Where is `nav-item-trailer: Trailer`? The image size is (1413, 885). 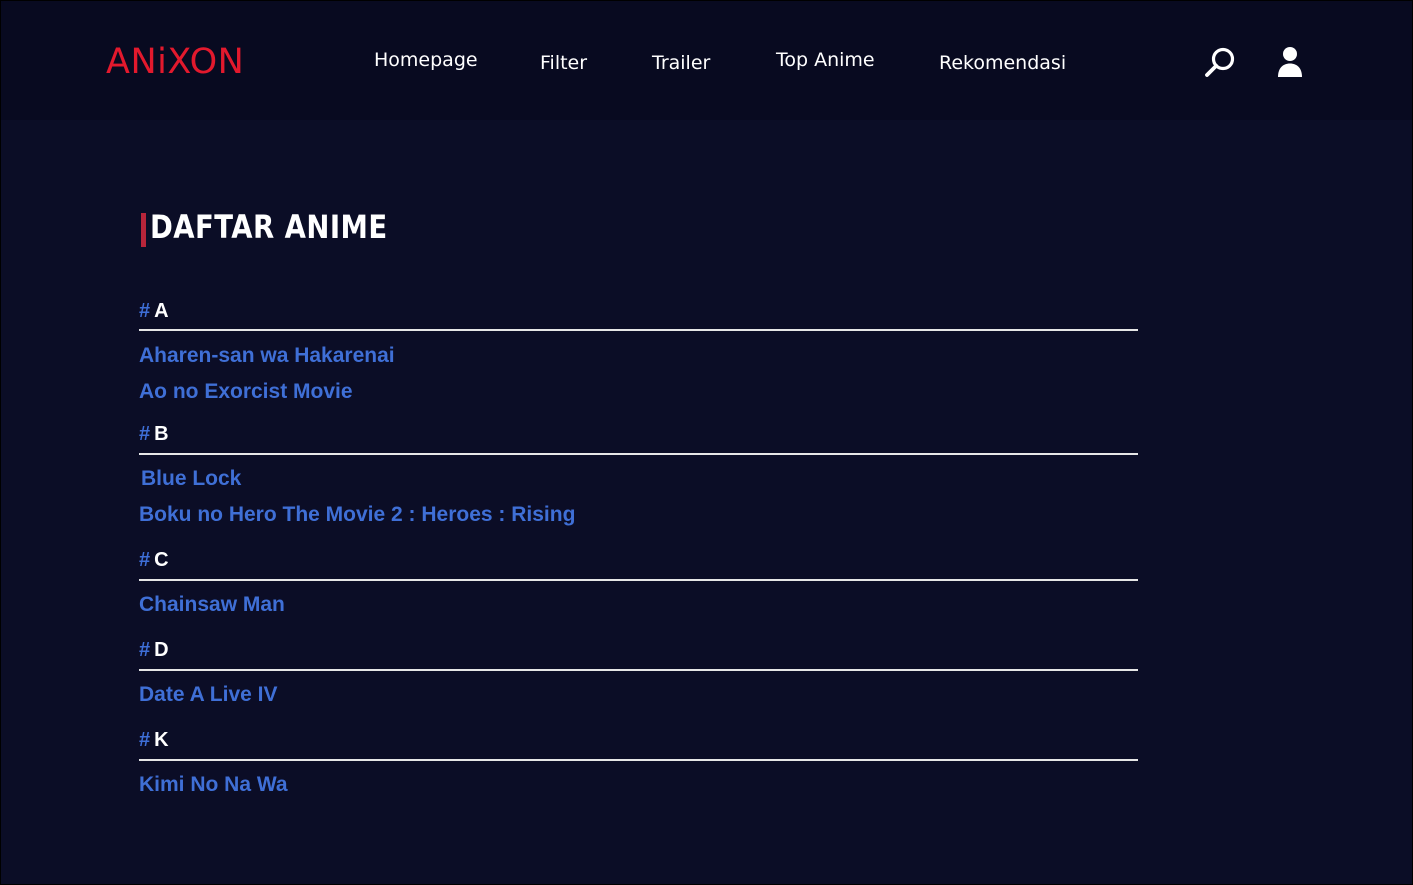
nav-item-trailer: Trailer is located at coordinates (681, 63).